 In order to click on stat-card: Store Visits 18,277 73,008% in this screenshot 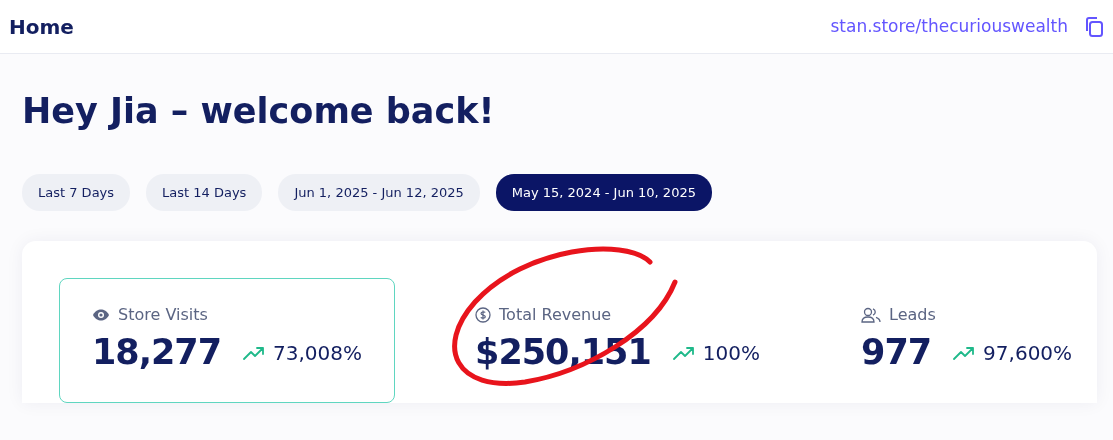, I will do `click(227, 340)`.